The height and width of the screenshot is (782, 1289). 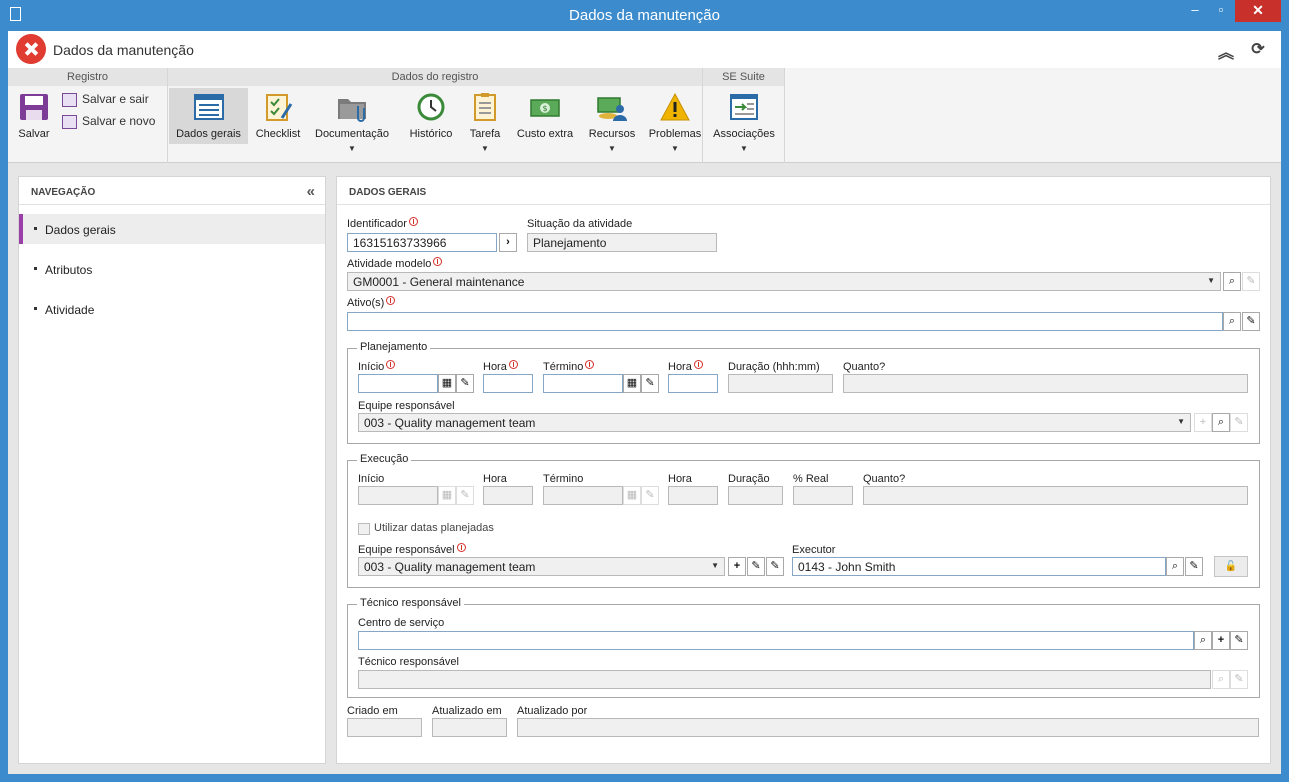 I want to click on executor-input: 0143 - John Smith, so click(x=979, y=566).